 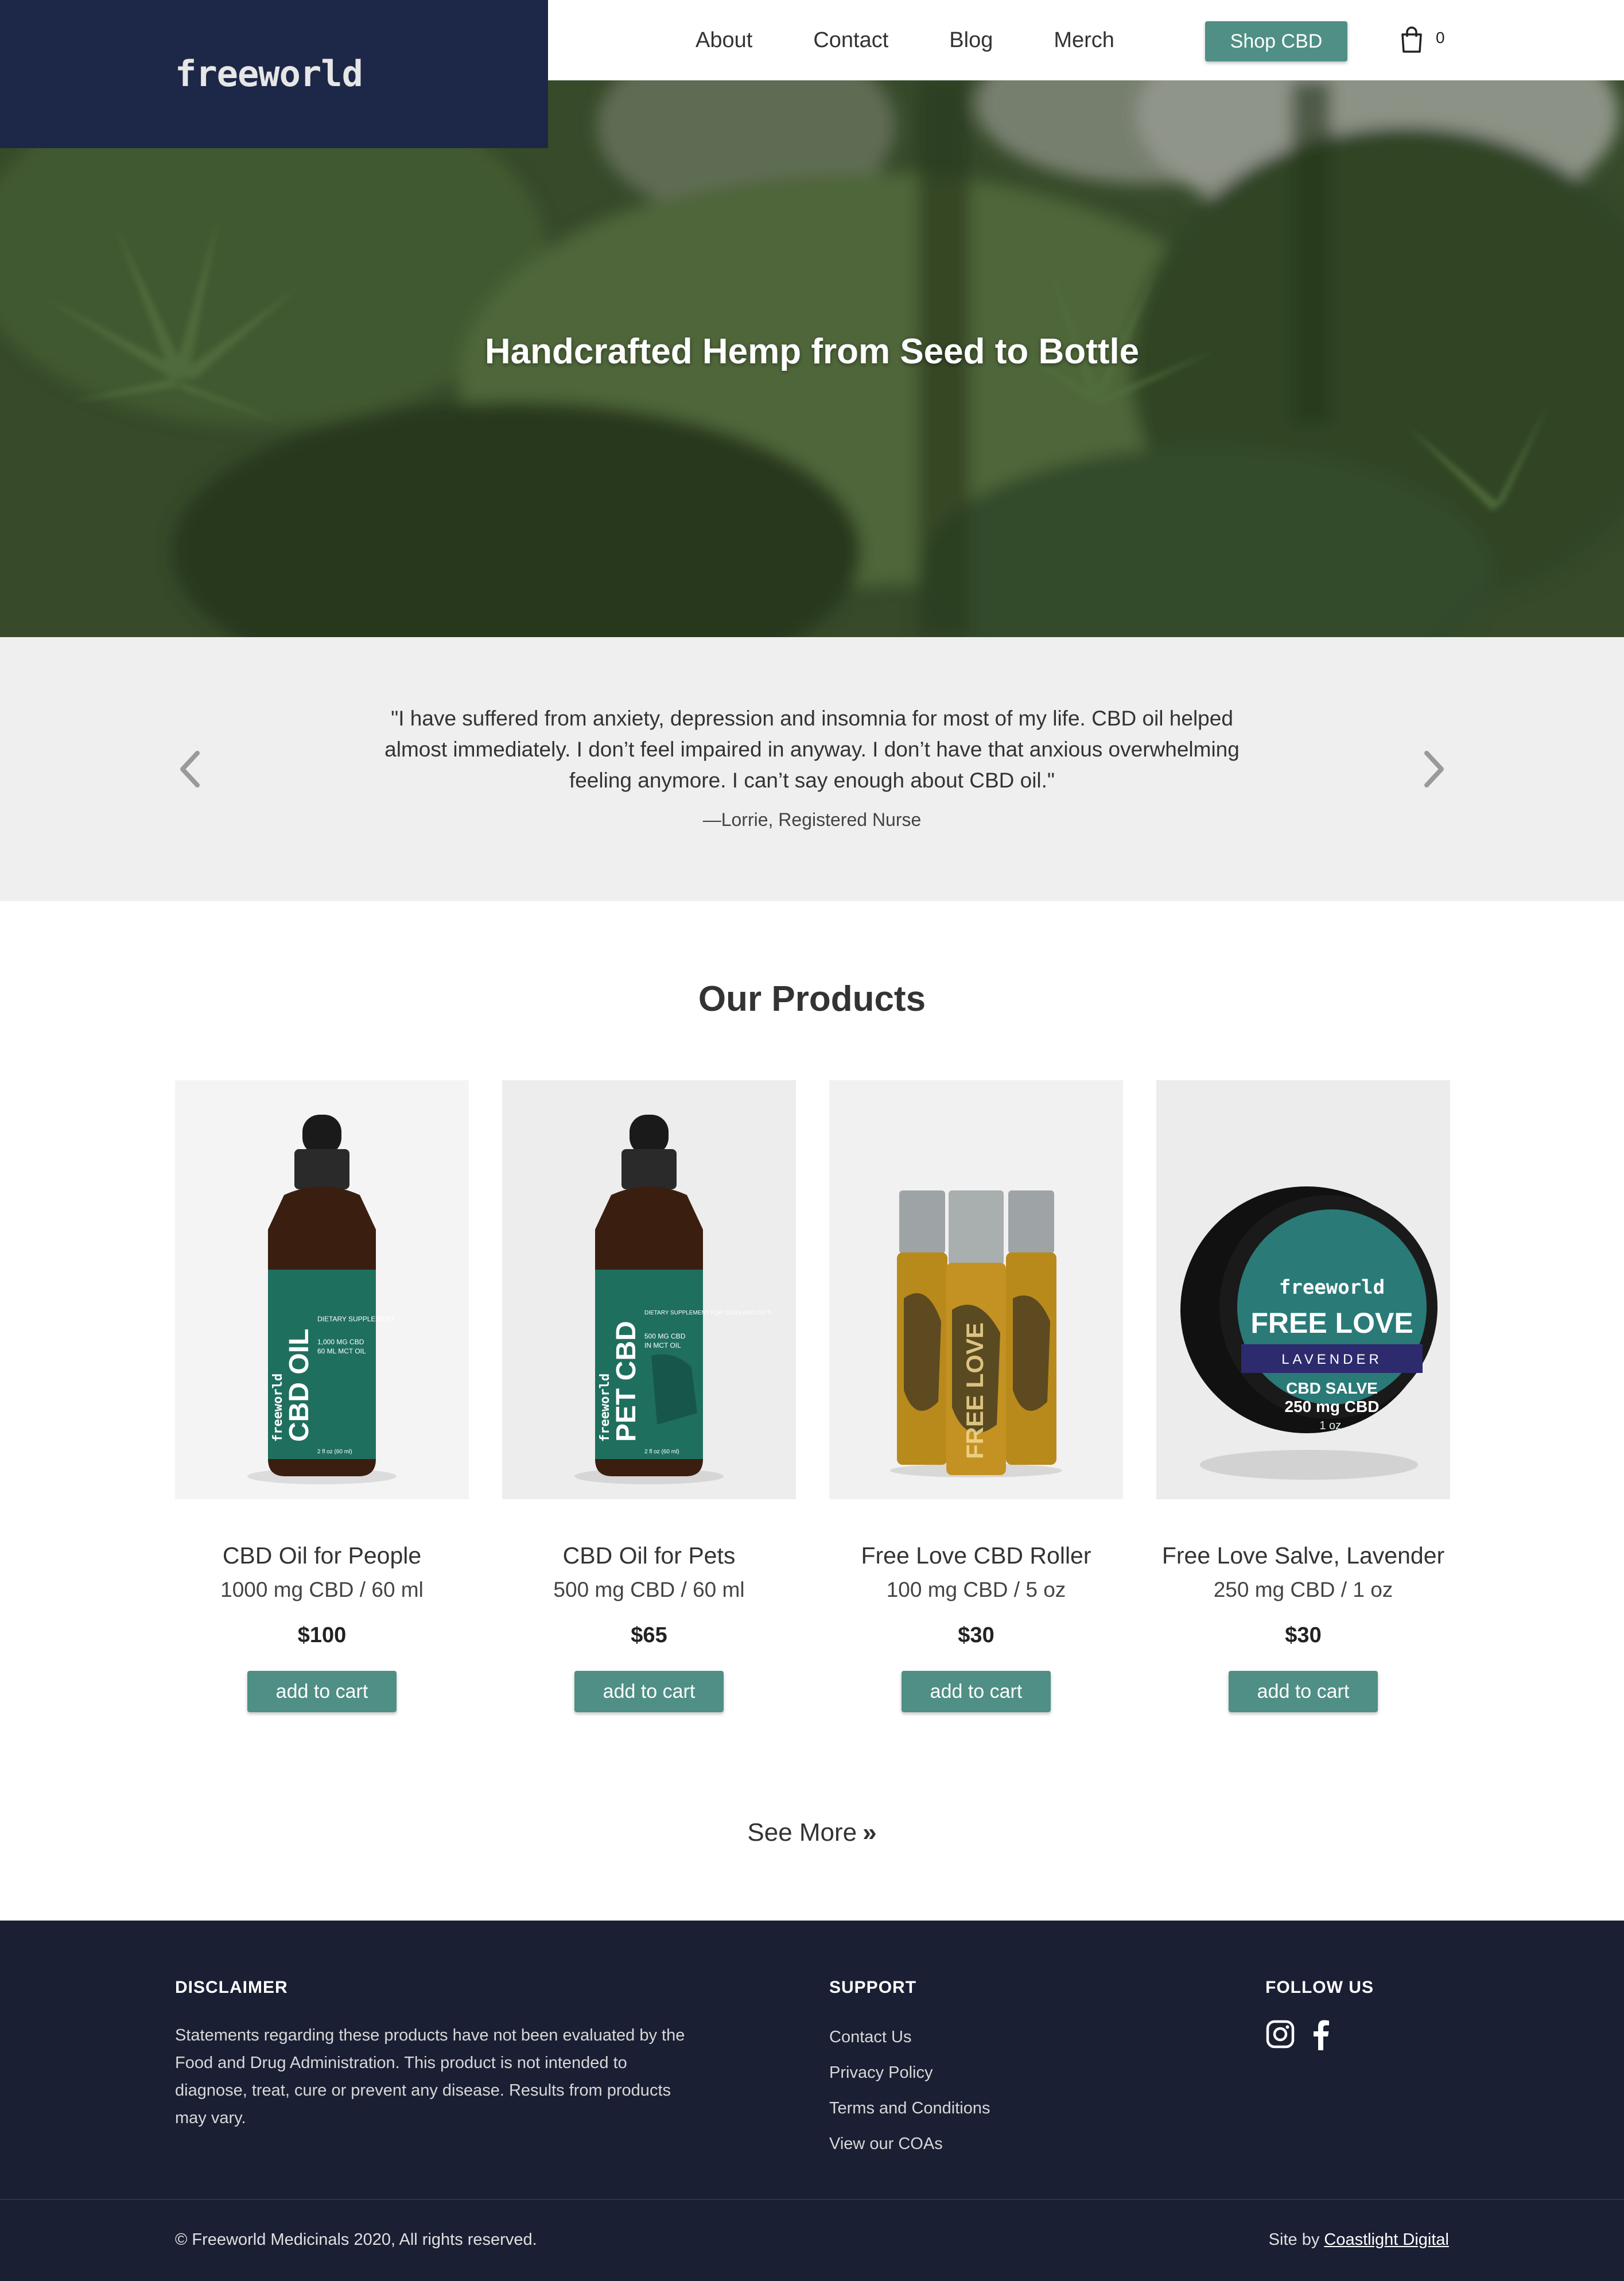 What do you see at coordinates (976, 1589) in the screenshot?
I see `product-description: 100 mg CBD / 5 oz` at bounding box center [976, 1589].